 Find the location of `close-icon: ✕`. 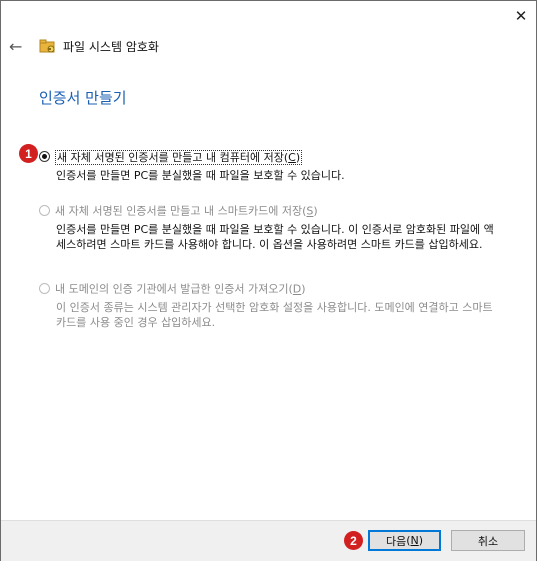

close-icon: ✕ is located at coordinates (521, 16).